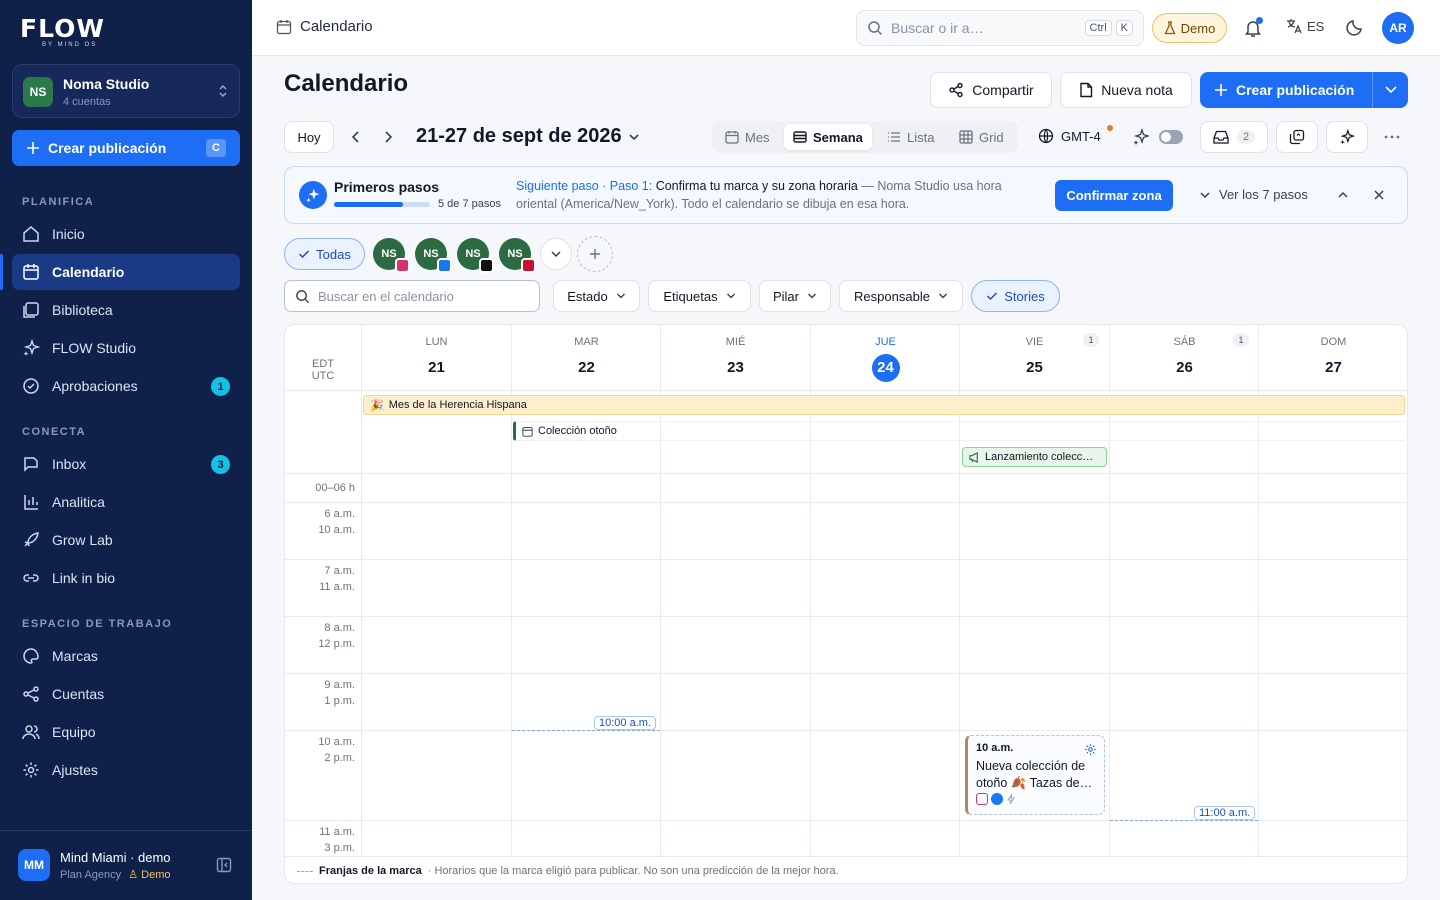  What do you see at coordinates (1015, 296) in the screenshot?
I see `filter-stories: Stories` at bounding box center [1015, 296].